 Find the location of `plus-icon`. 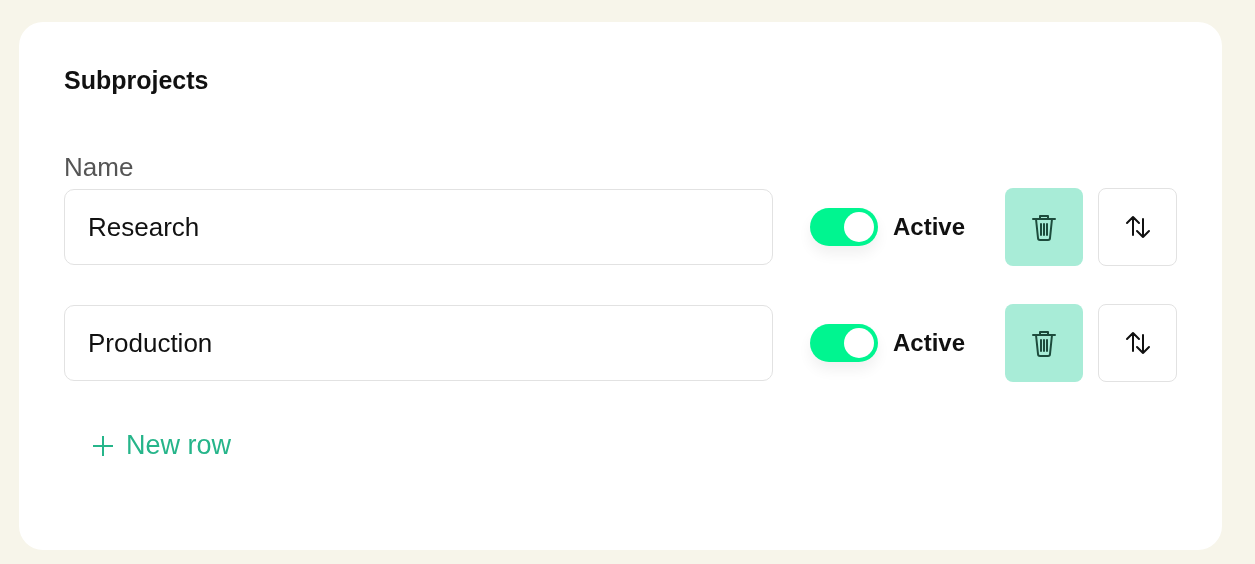

plus-icon is located at coordinates (103, 445).